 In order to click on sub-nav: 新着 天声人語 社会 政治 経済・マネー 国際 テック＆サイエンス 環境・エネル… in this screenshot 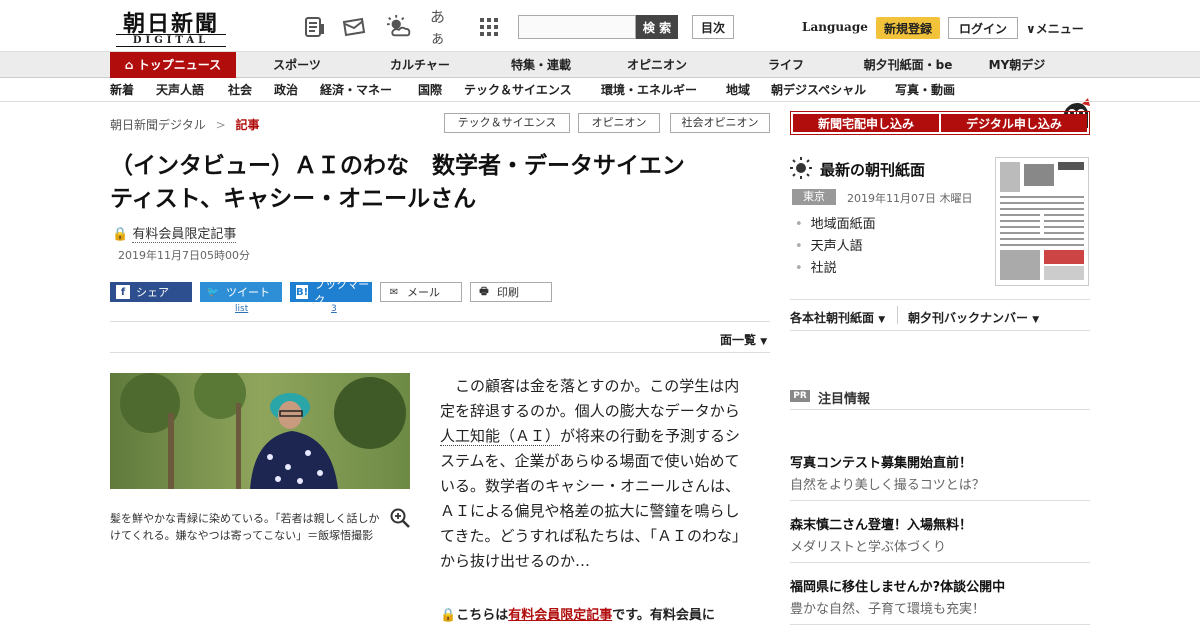, I will do `click(600, 90)`.